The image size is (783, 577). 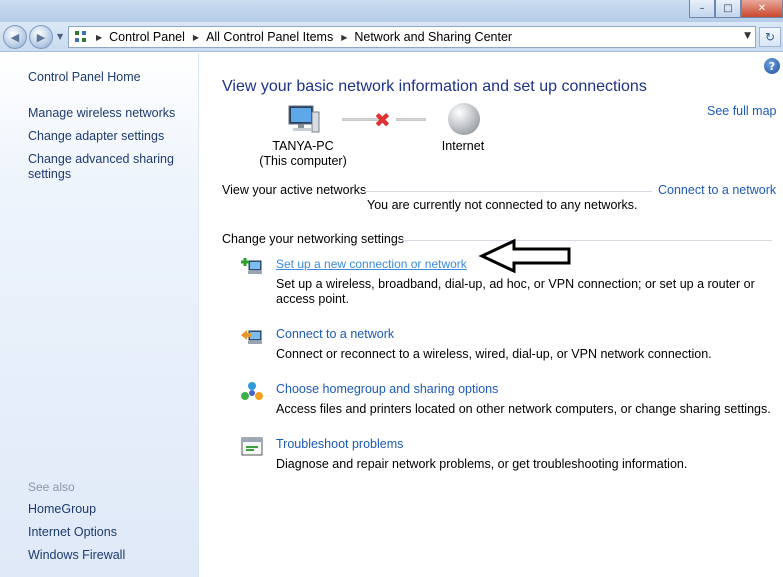 What do you see at coordinates (41, 37) in the screenshot?
I see `forward-button: ▶` at bounding box center [41, 37].